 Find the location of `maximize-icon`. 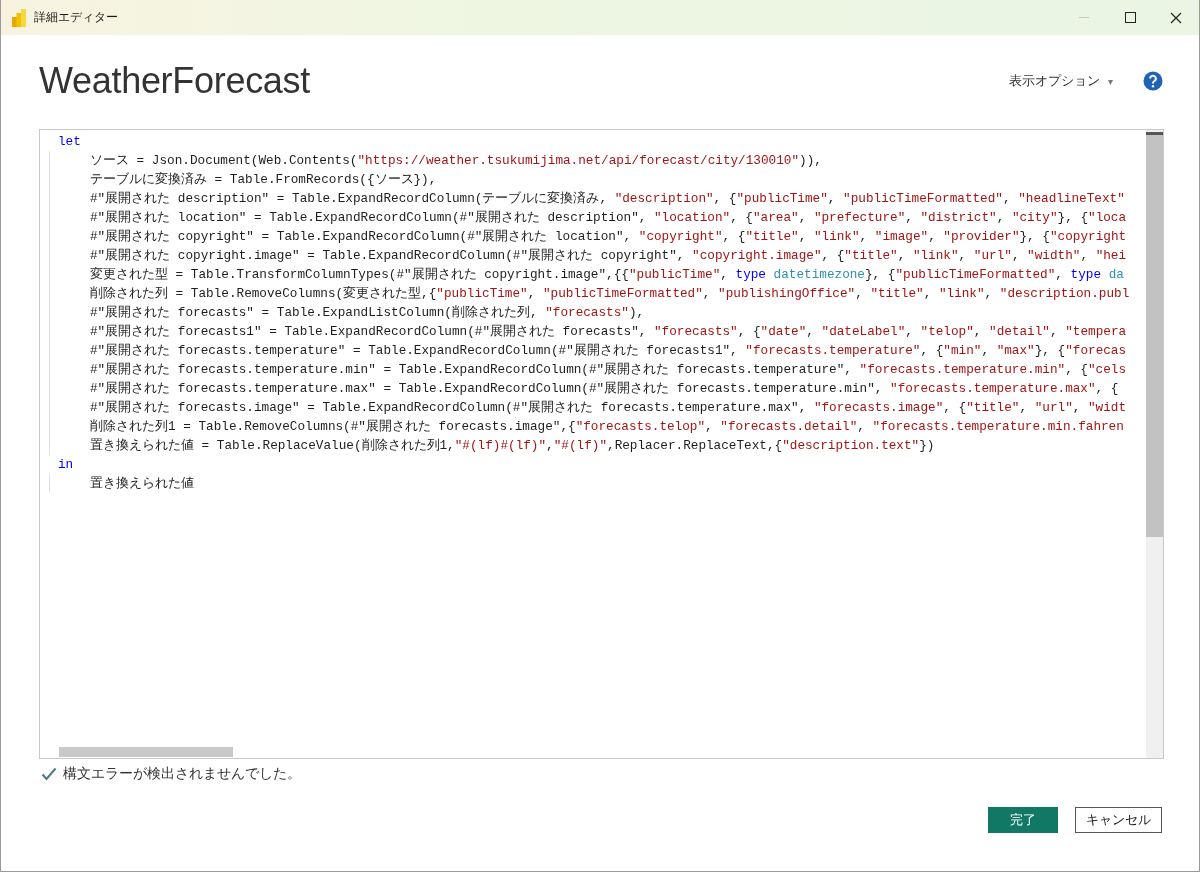

maximize-icon is located at coordinates (1130, 17).